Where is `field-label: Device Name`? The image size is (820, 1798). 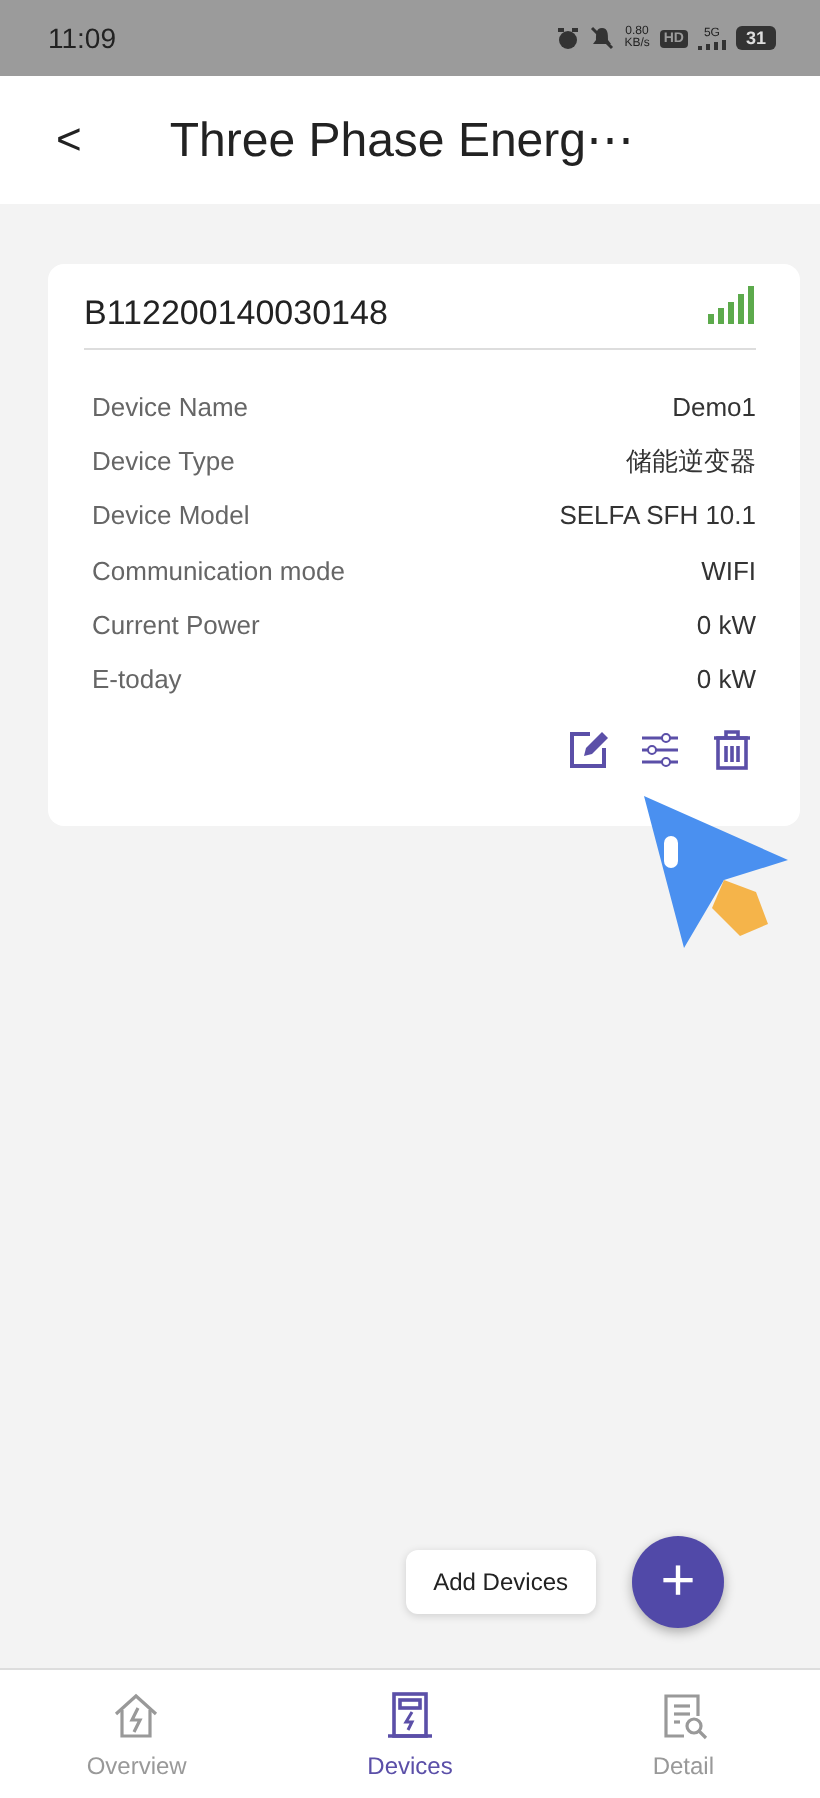
field-label: Device Name is located at coordinates (170, 407).